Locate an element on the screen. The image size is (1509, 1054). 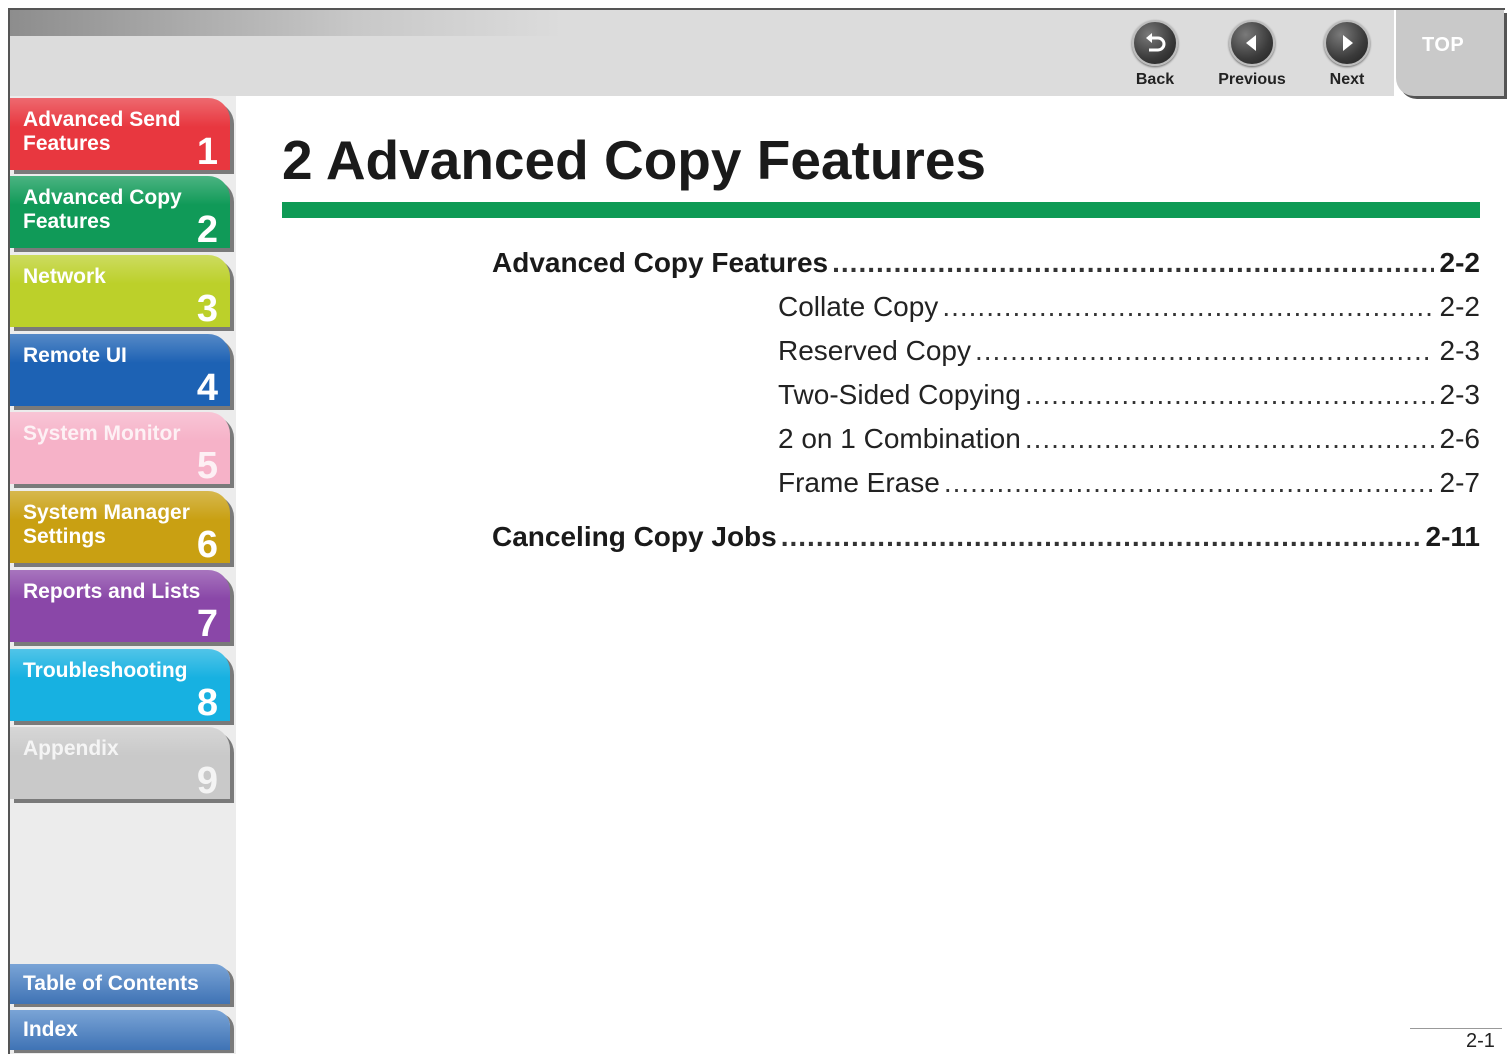
chapter-number: 6 is located at coordinates (207, 543).